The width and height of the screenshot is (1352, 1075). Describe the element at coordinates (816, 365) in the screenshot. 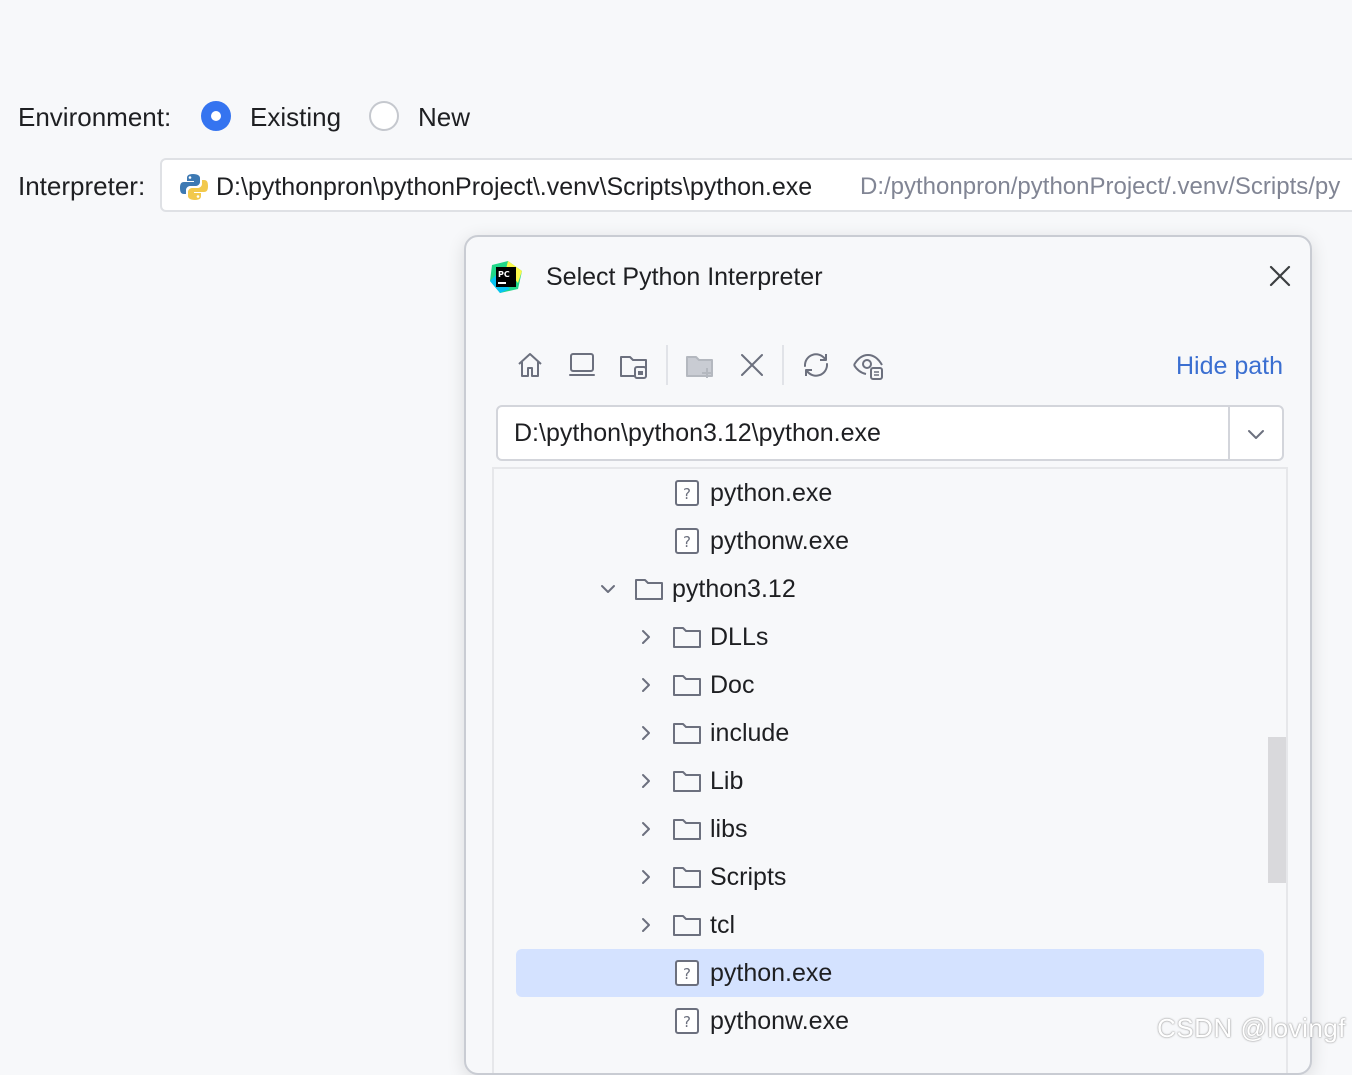

I see `refresh-icon` at that location.